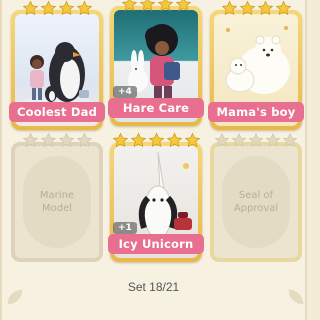 The image size is (320, 320). Describe the element at coordinates (256, 65) in the screenshot. I see `card-mamas-boy: Mama's boy` at that location.